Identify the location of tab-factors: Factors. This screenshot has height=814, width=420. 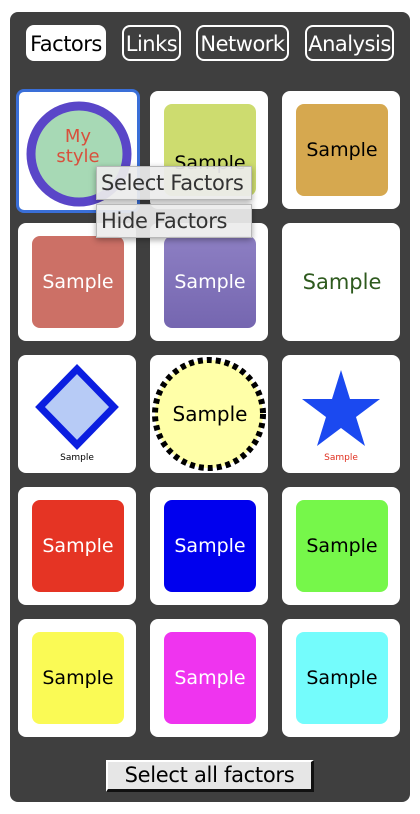
(66, 43).